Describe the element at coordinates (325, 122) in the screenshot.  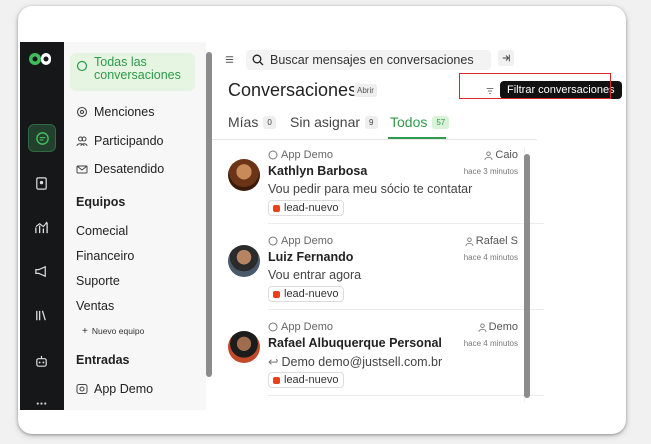
I see `tab-label: Sin asignar` at that location.